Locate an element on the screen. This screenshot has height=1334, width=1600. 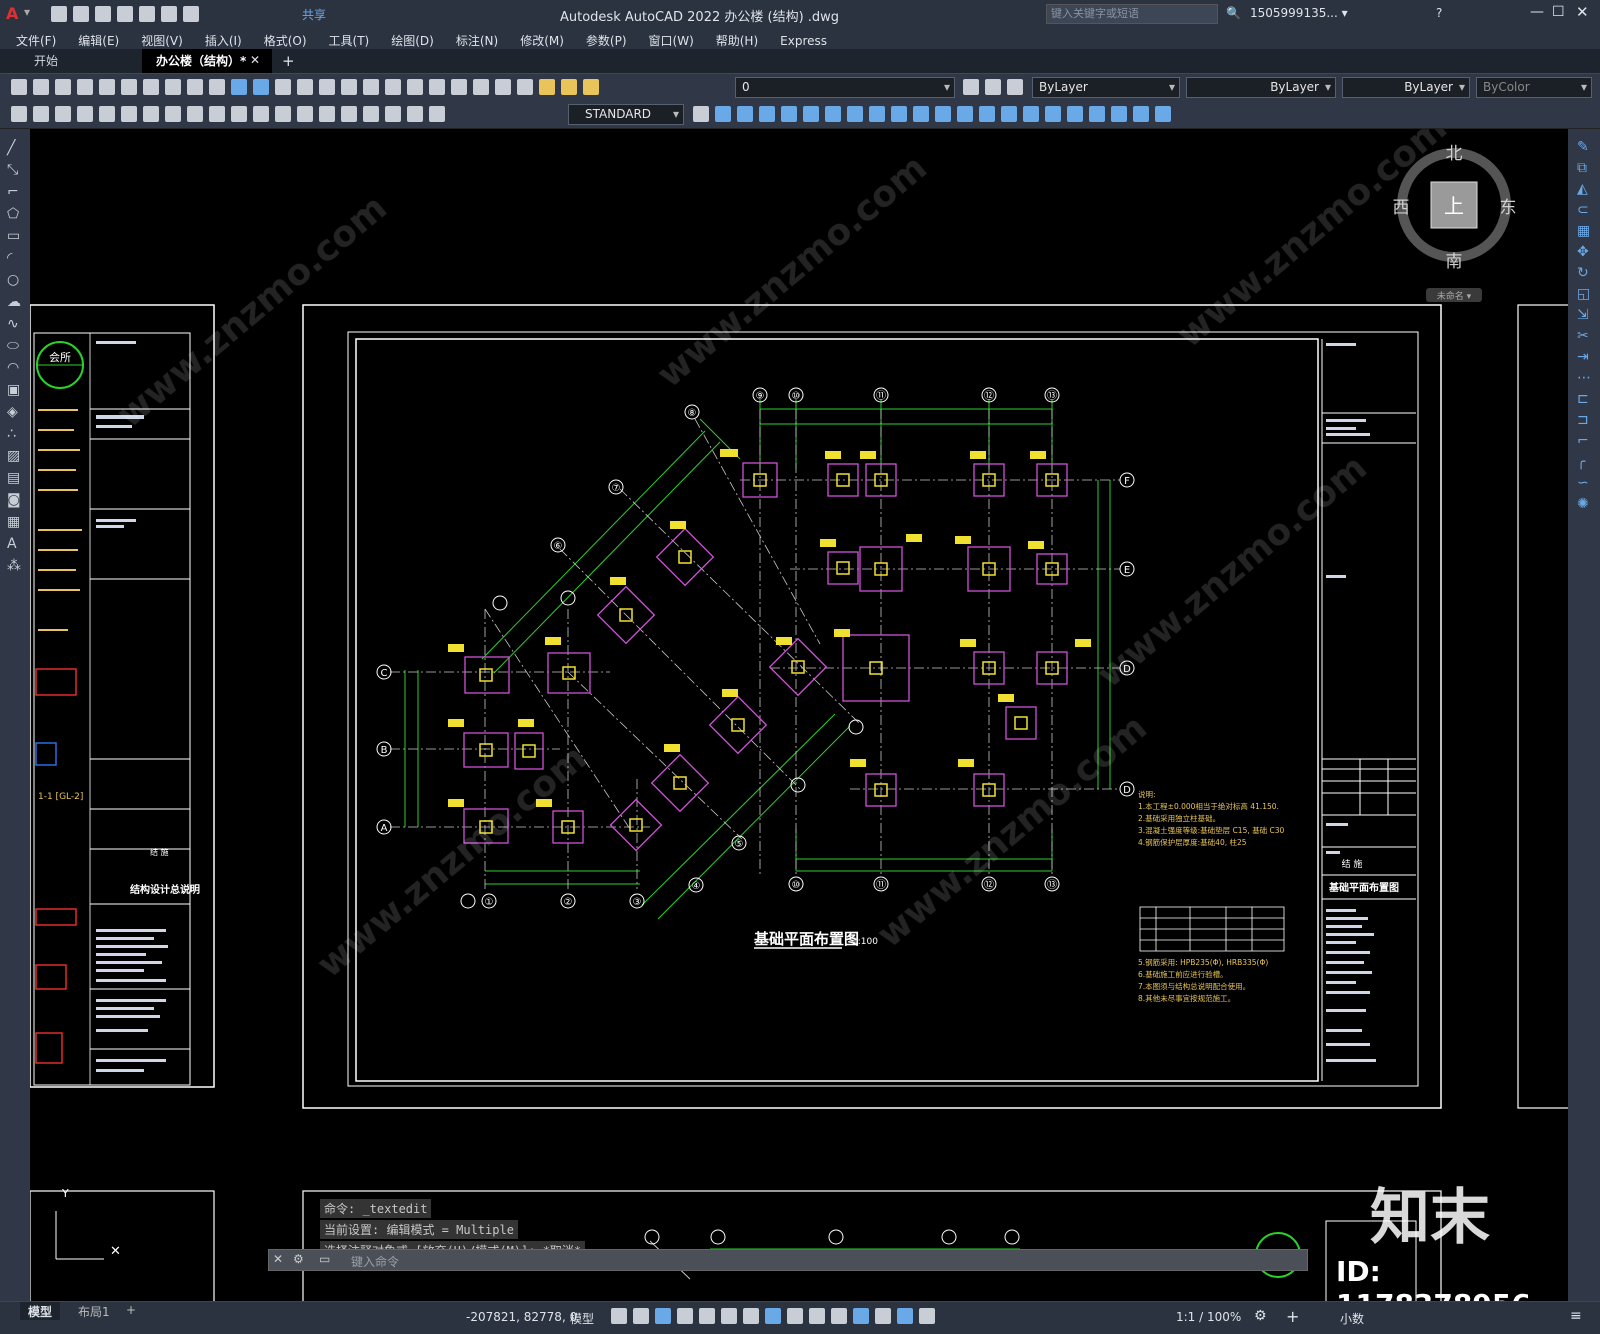
layer-lock-icon is located at coordinates (591, 87).